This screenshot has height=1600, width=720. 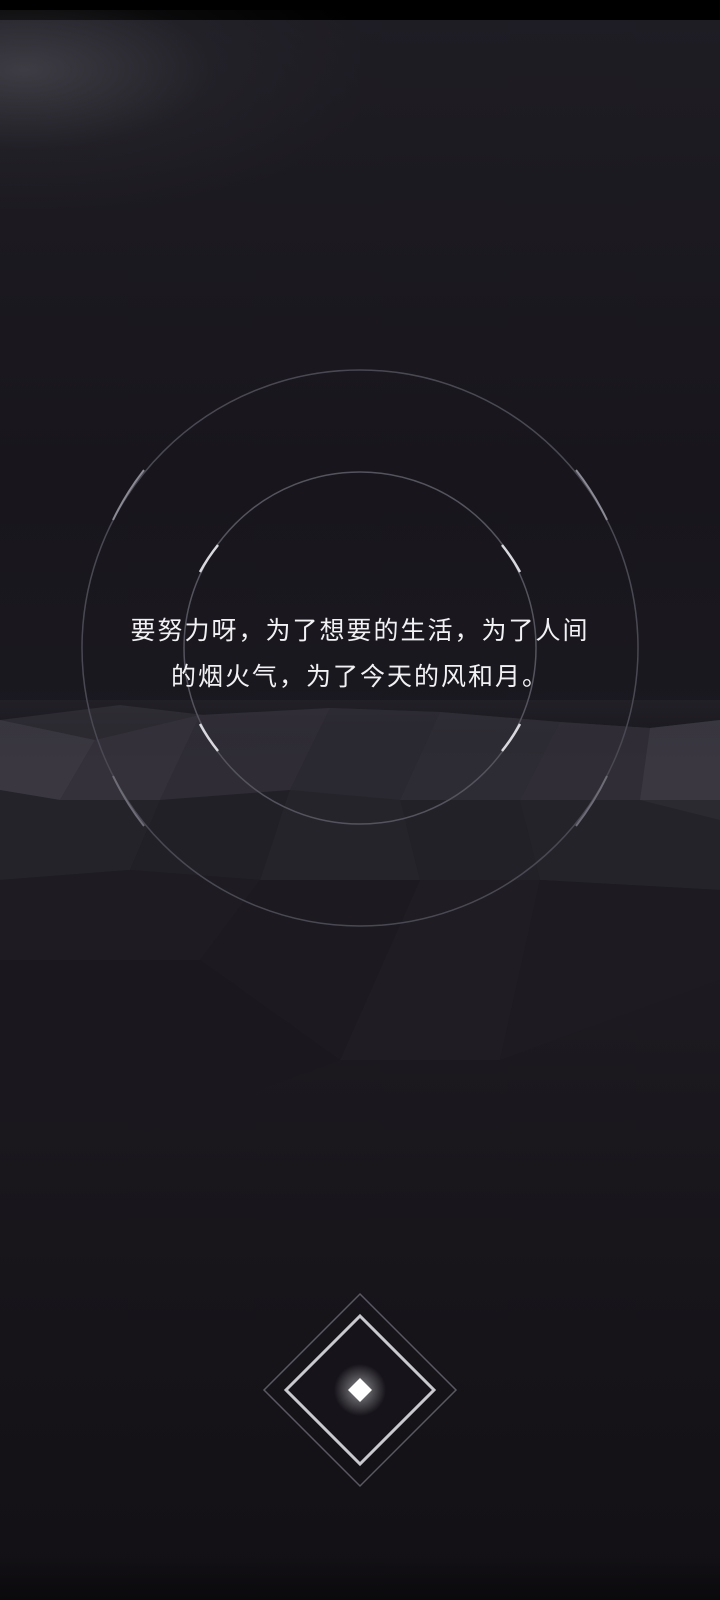 What do you see at coordinates (360, 630) in the screenshot?
I see `quote-line-1: 要努力呀，为了想要的生活，为了人间` at bounding box center [360, 630].